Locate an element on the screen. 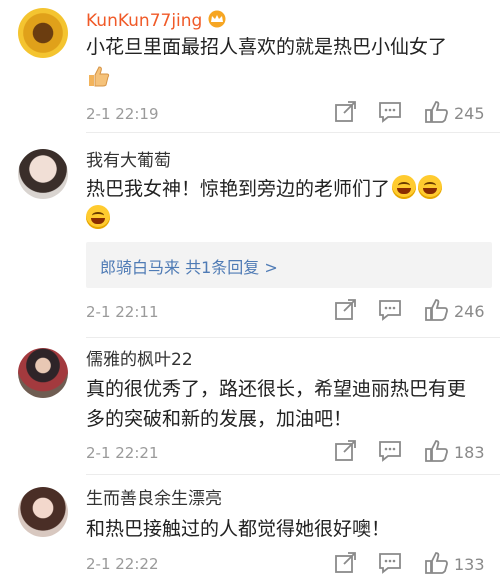 The width and height of the screenshot is (500, 584). comment-text: 和热巴接触过的人都觉得她很好噢！ is located at coordinates (238, 529).